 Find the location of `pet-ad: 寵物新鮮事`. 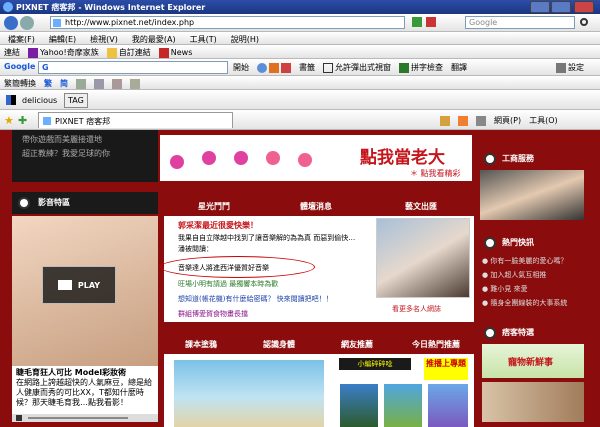

pet-ad: 寵物新鮮事 is located at coordinates (533, 361).